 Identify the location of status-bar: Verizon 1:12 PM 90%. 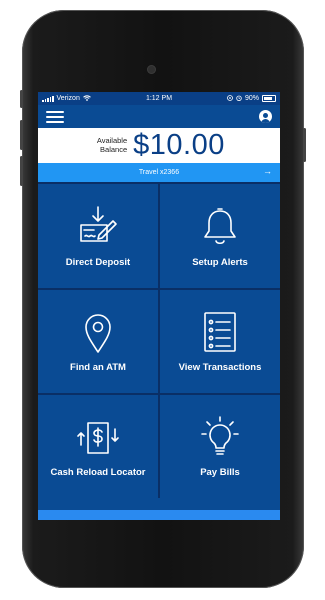
(159, 98).